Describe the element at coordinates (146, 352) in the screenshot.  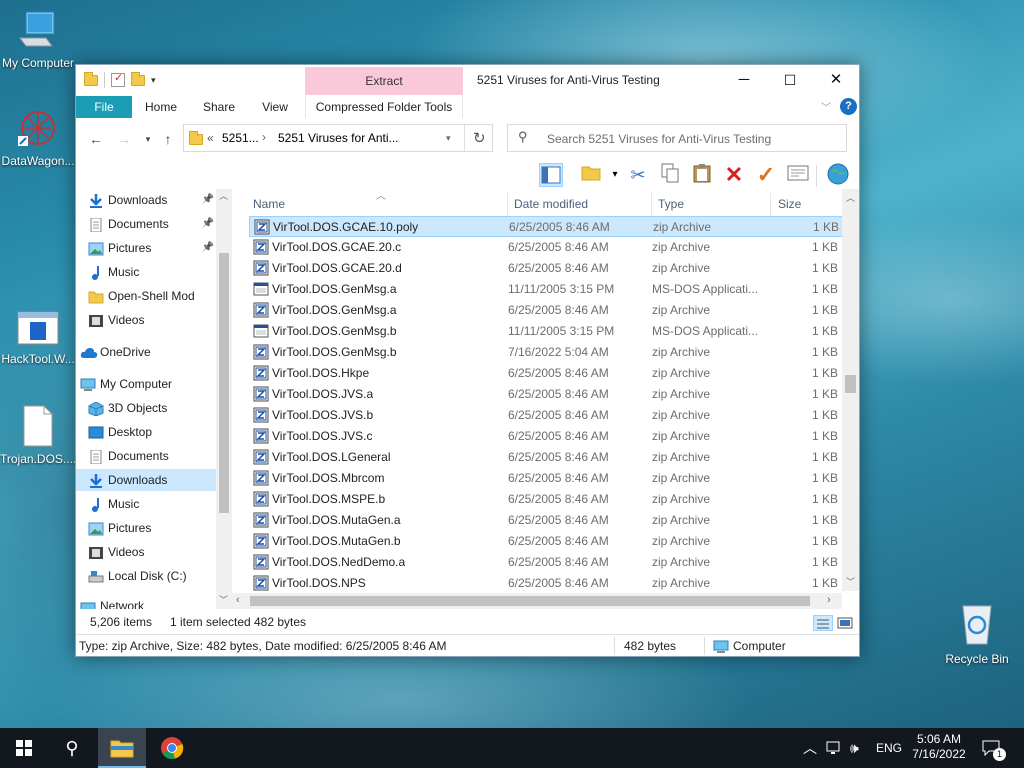
I see `sidebar-item-onedrive: OneDrive` at that location.